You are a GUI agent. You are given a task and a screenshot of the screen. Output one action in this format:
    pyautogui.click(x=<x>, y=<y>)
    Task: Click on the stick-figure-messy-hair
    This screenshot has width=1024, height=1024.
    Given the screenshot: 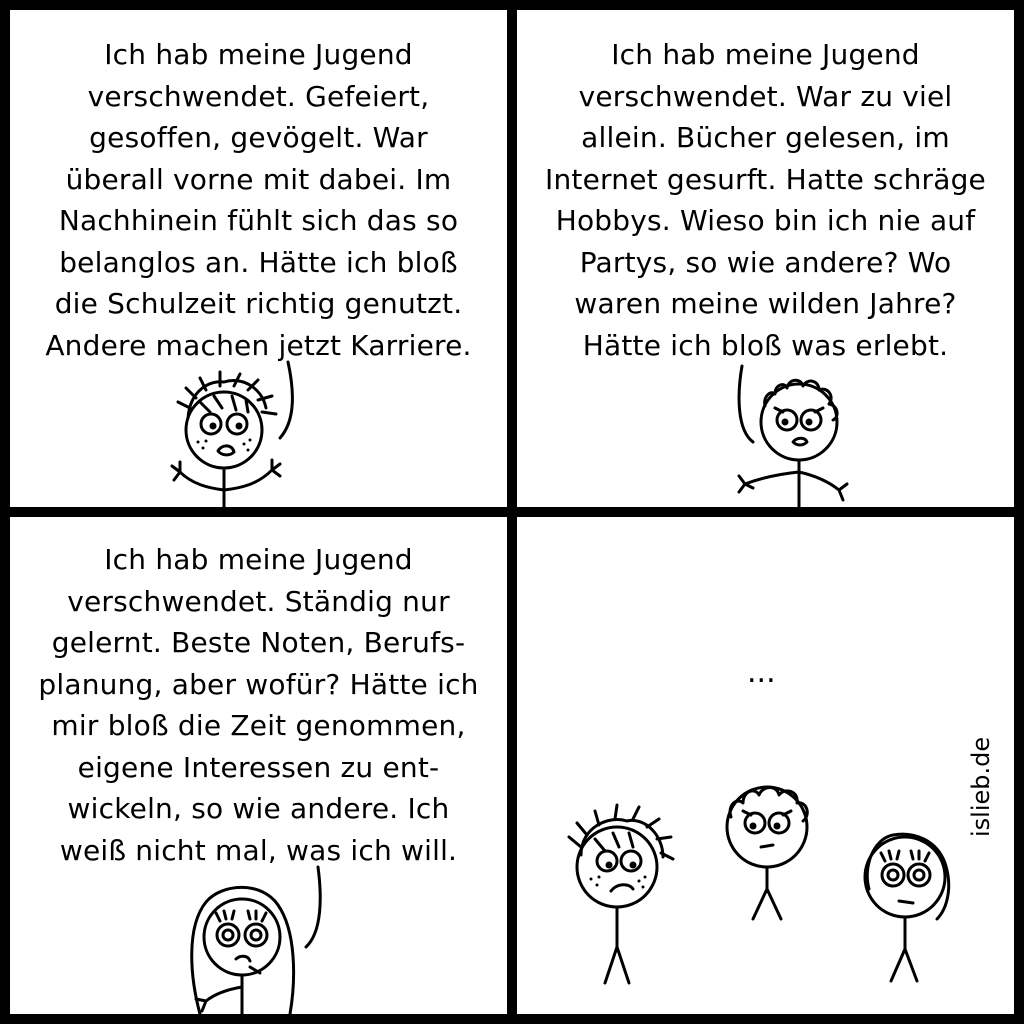 What is the action you would take?
    pyautogui.click(x=232, y=433)
    